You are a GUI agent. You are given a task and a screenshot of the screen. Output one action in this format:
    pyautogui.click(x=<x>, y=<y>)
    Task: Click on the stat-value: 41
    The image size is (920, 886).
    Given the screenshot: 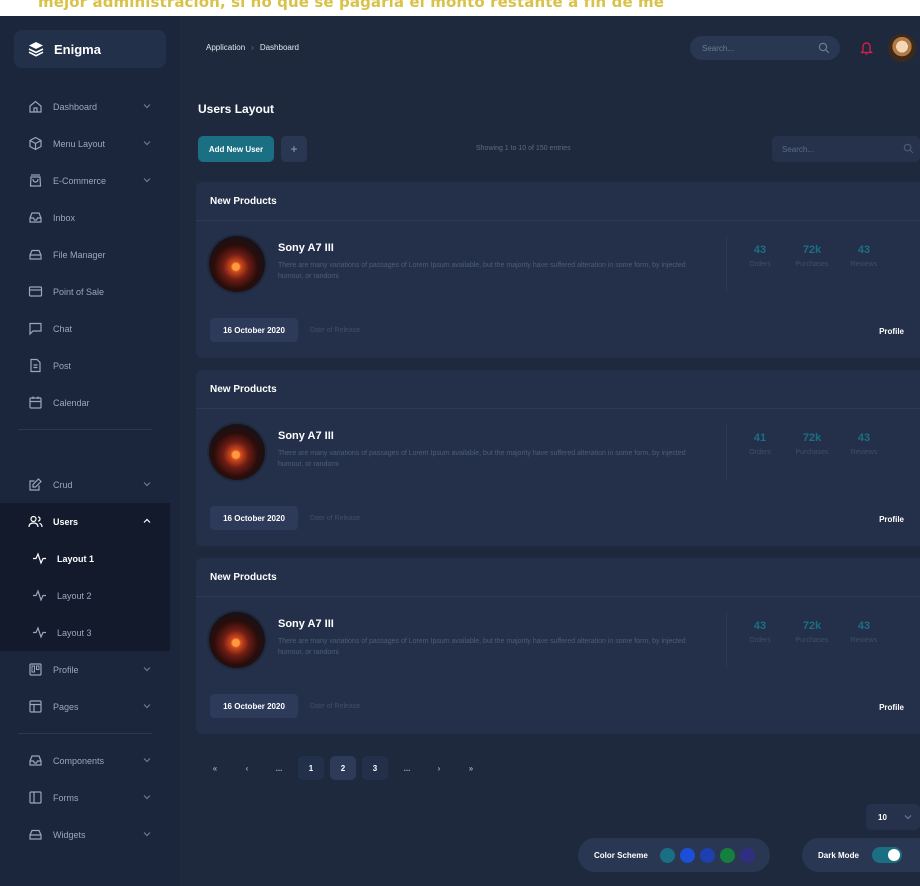 What is the action you would take?
    pyautogui.click(x=760, y=438)
    